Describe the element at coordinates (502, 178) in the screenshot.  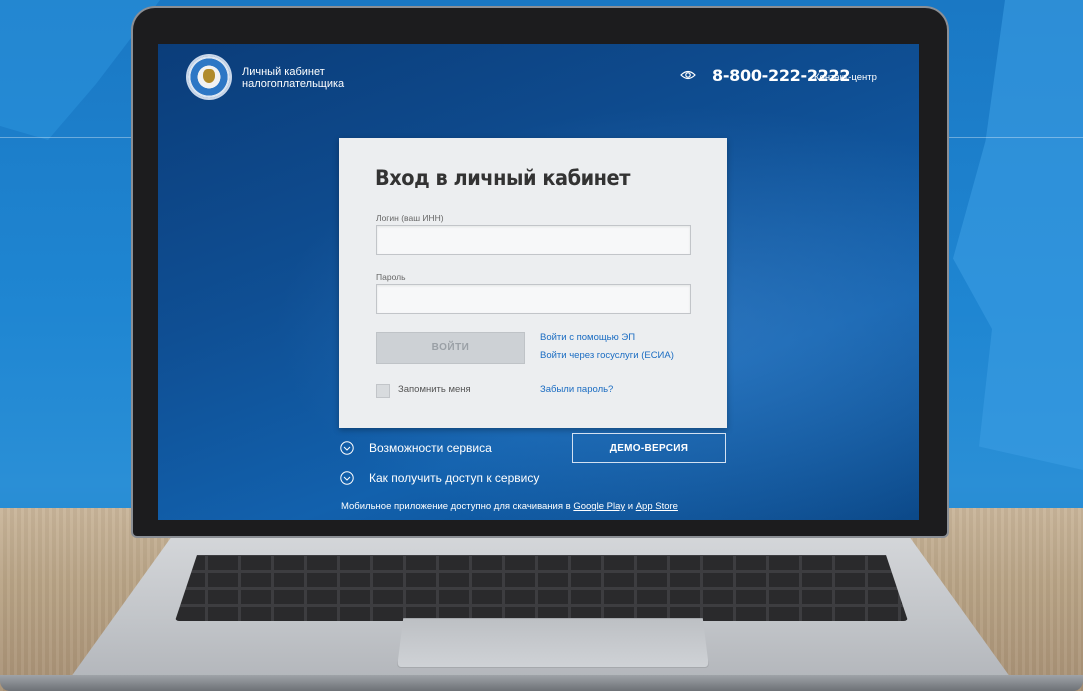
I see `login-title: Вход в личный кабинет` at that location.